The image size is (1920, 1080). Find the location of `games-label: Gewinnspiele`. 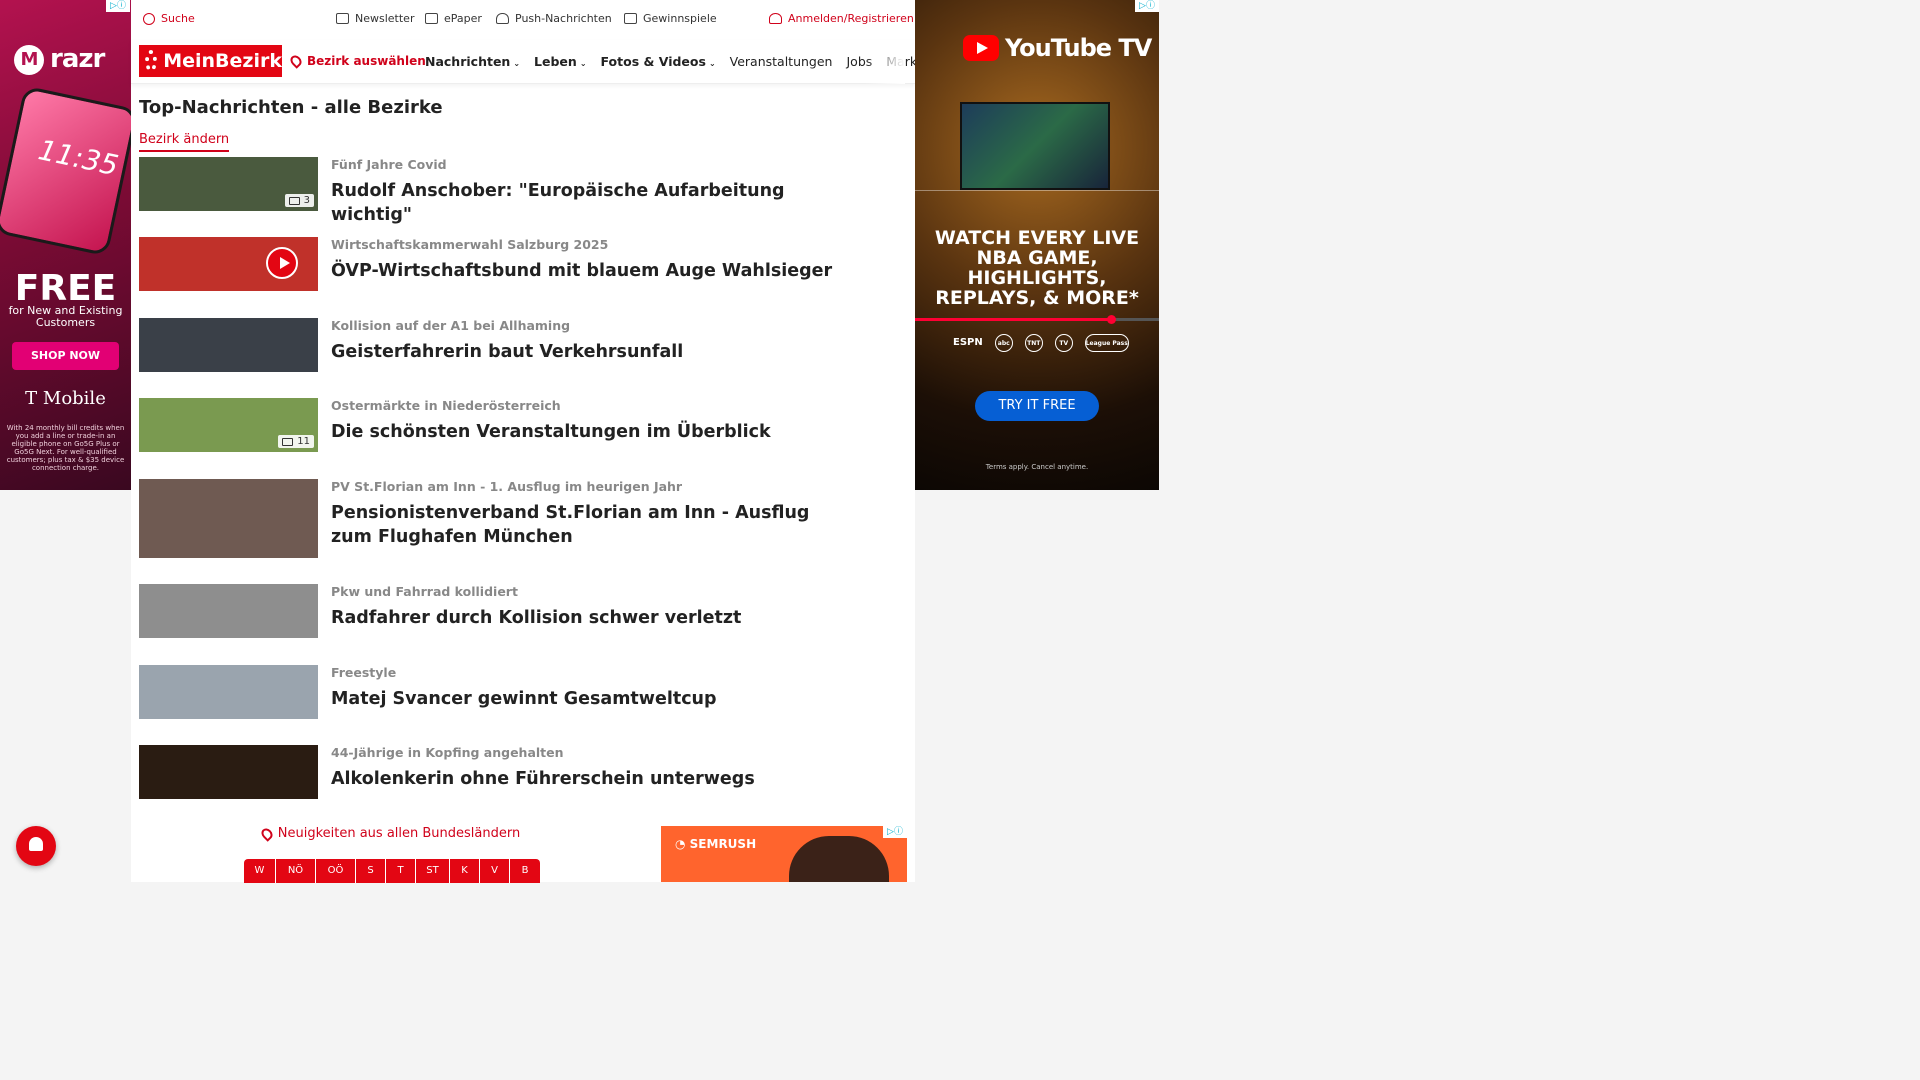

games-label: Gewinnspiele is located at coordinates (680, 18).